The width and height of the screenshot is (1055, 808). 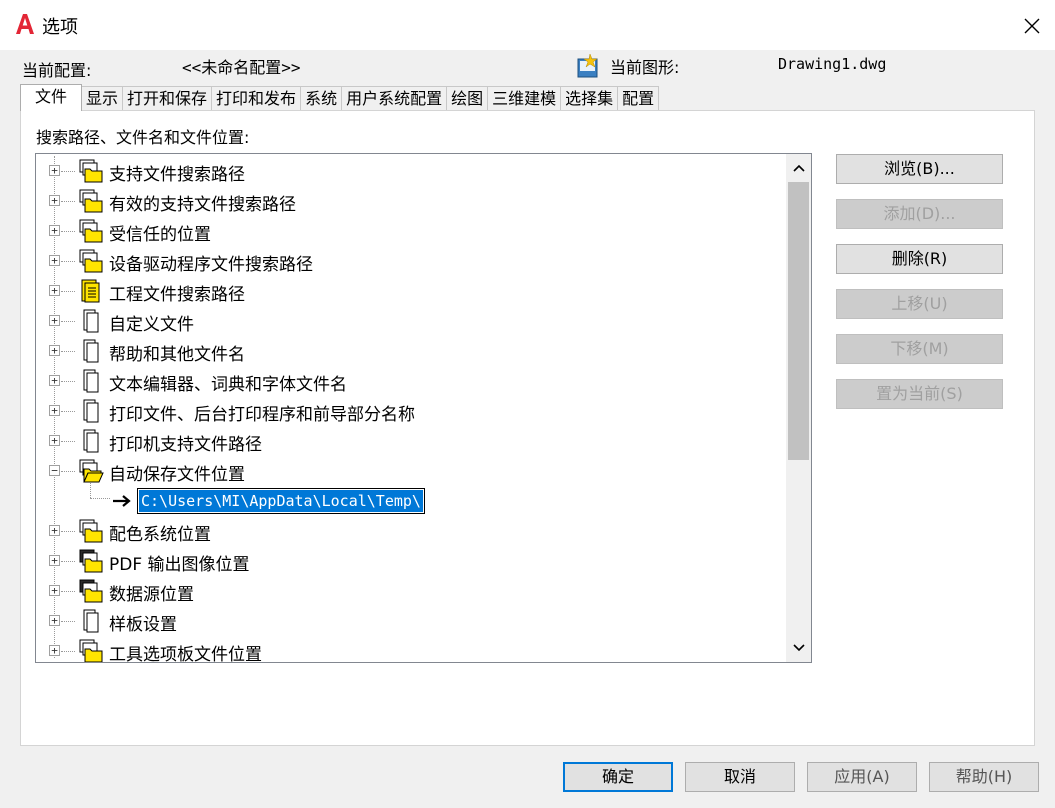 What do you see at coordinates (798, 321) in the screenshot?
I see `scroll-thumb` at bounding box center [798, 321].